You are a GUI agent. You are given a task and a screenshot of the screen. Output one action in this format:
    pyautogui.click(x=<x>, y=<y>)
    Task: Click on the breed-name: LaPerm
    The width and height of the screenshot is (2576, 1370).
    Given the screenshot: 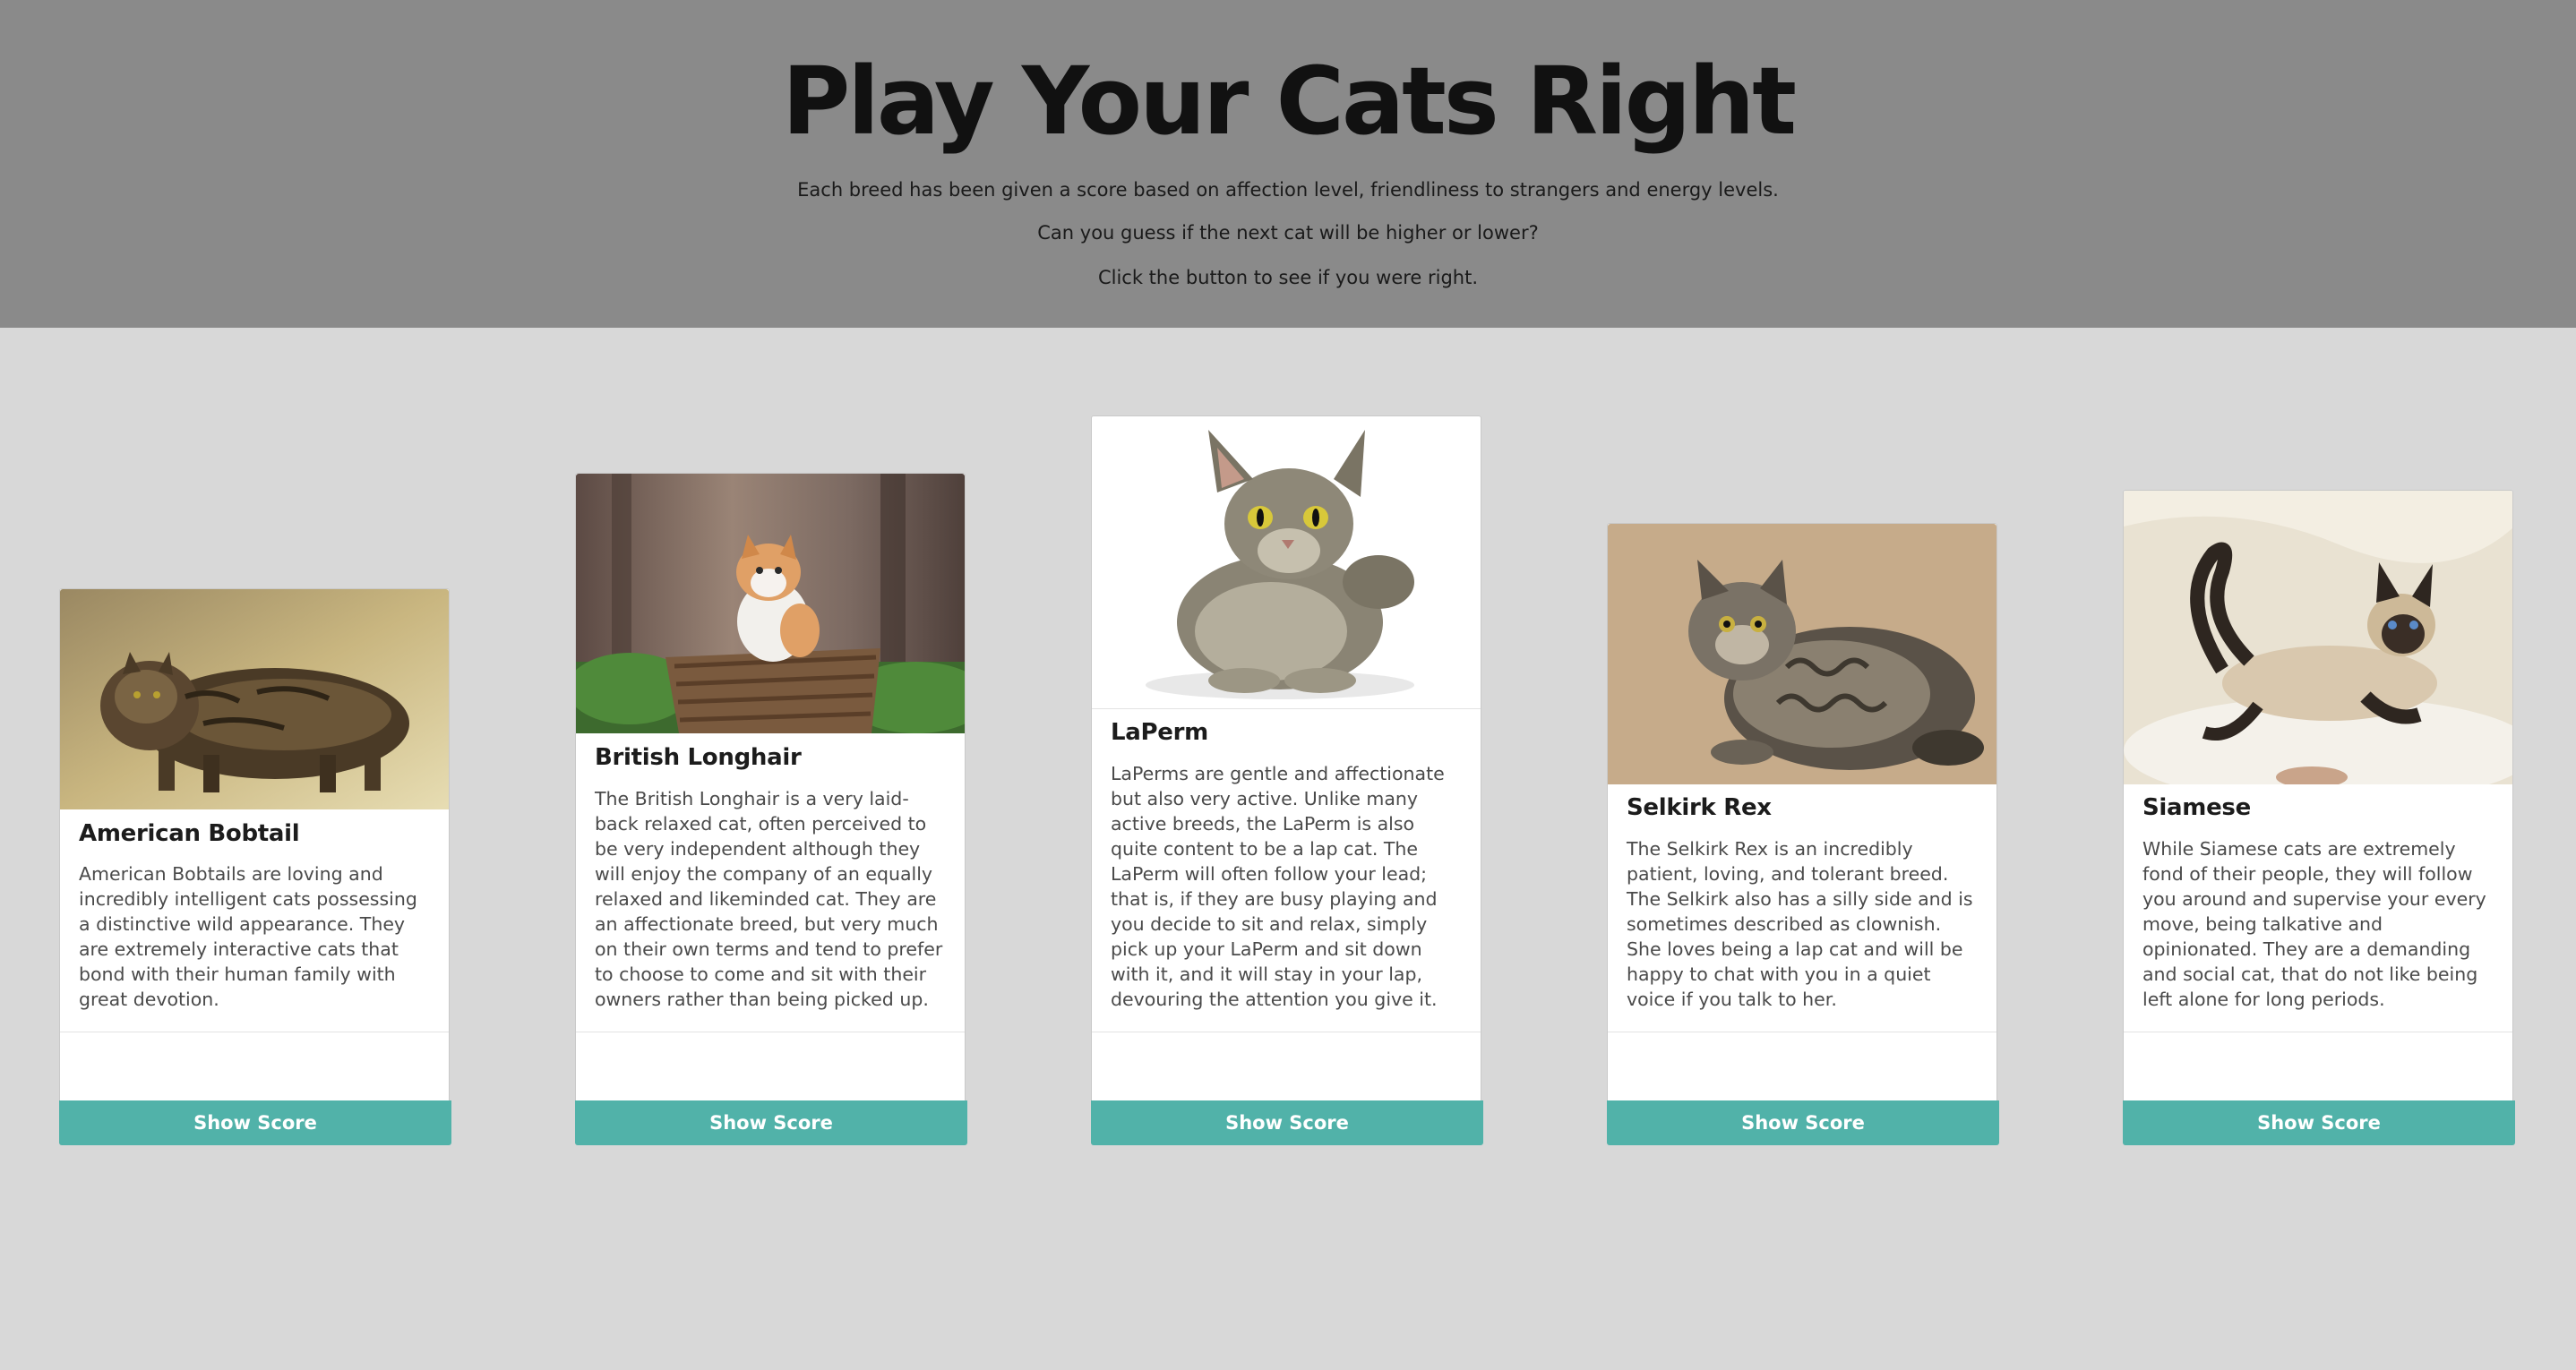 What is the action you would take?
    pyautogui.click(x=1159, y=733)
    